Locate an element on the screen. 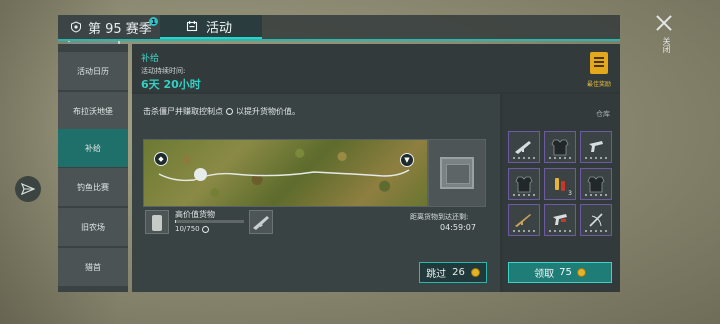  claim-cost: 75 is located at coordinates (565, 272).